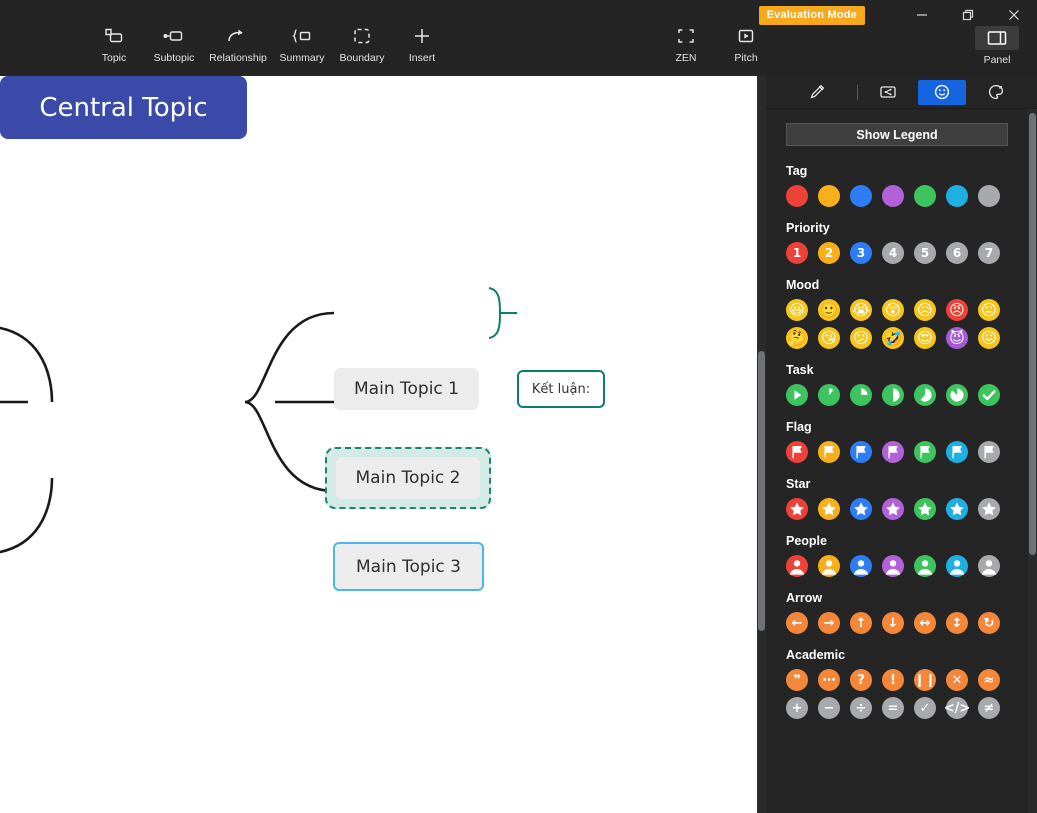 The width and height of the screenshot is (1037, 813). I want to click on academic-code: </>, so click(957, 708).